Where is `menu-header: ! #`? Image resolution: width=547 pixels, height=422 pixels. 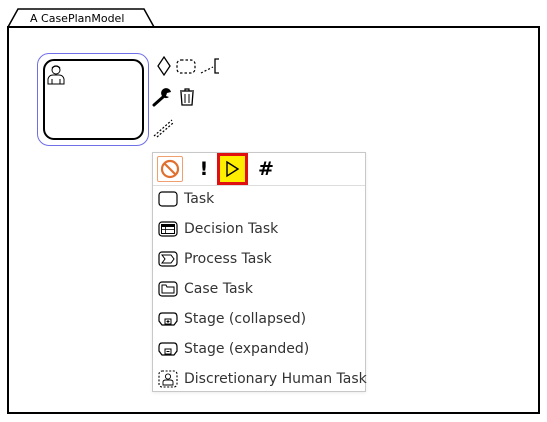 menu-header: ! # is located at coordinates (259, 169).